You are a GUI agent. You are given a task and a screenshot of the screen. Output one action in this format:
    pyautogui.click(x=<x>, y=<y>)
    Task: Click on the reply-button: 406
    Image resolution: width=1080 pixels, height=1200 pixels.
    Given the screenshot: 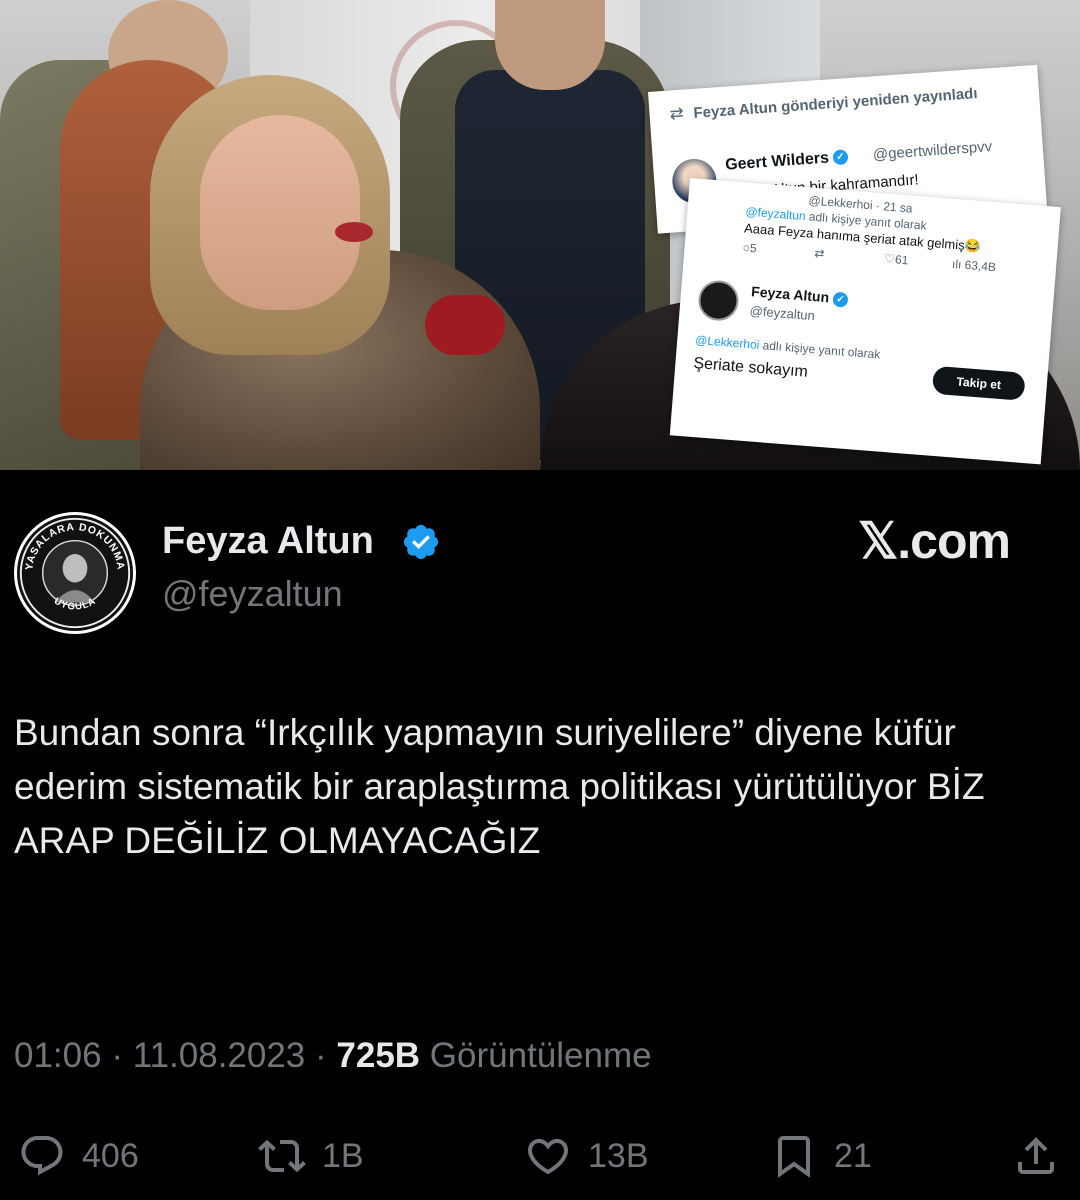 What is the action you would take?
    pyautogui.click(x=78, y=1156)
    